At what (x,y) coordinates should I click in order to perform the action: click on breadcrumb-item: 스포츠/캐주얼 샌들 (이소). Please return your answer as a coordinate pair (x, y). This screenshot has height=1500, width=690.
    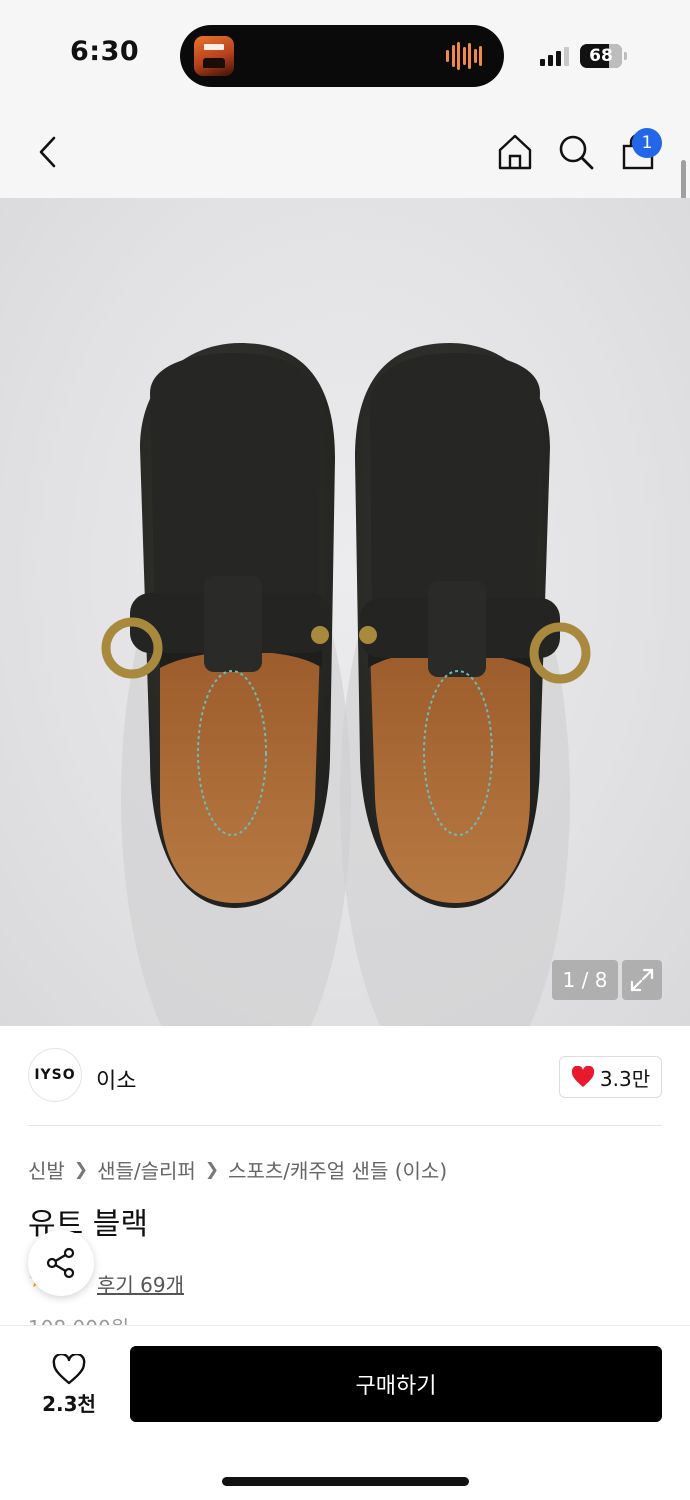
    Looking at the image, I should click on (337, 1169).